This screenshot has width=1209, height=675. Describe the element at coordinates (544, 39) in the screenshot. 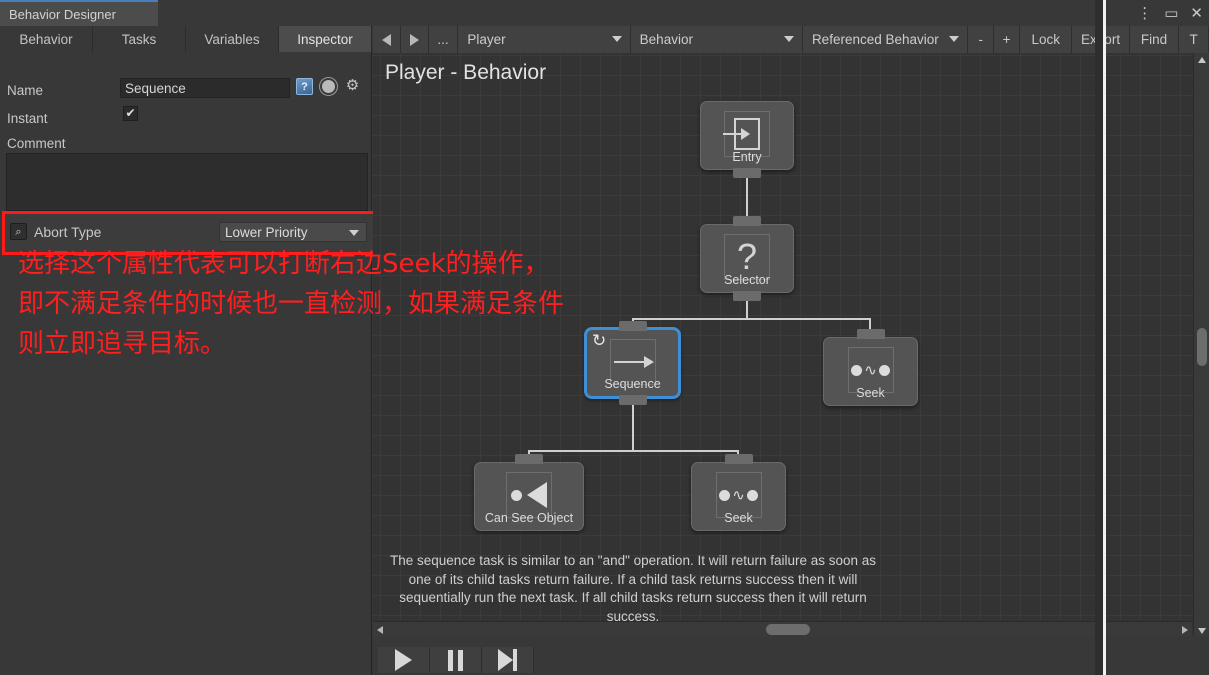

I see `object-dropdown: Player` at that location.